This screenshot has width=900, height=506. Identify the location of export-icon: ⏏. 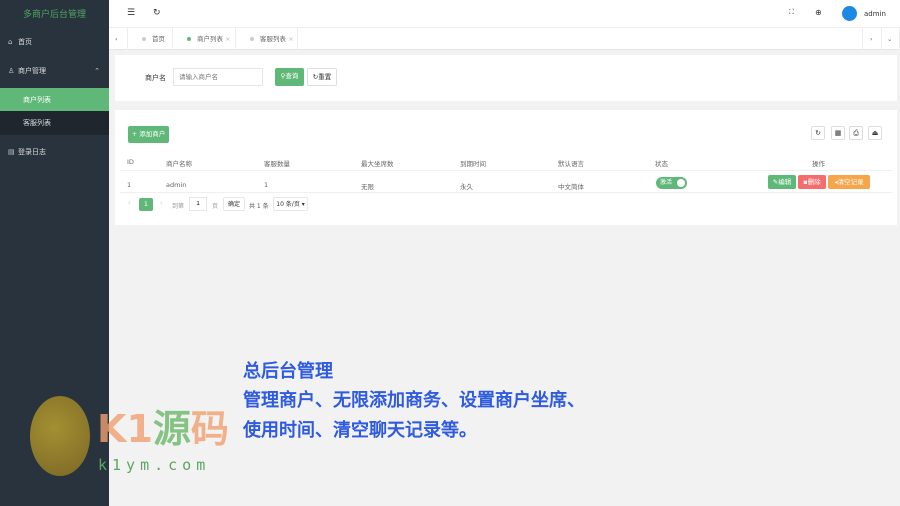
(875, 133).